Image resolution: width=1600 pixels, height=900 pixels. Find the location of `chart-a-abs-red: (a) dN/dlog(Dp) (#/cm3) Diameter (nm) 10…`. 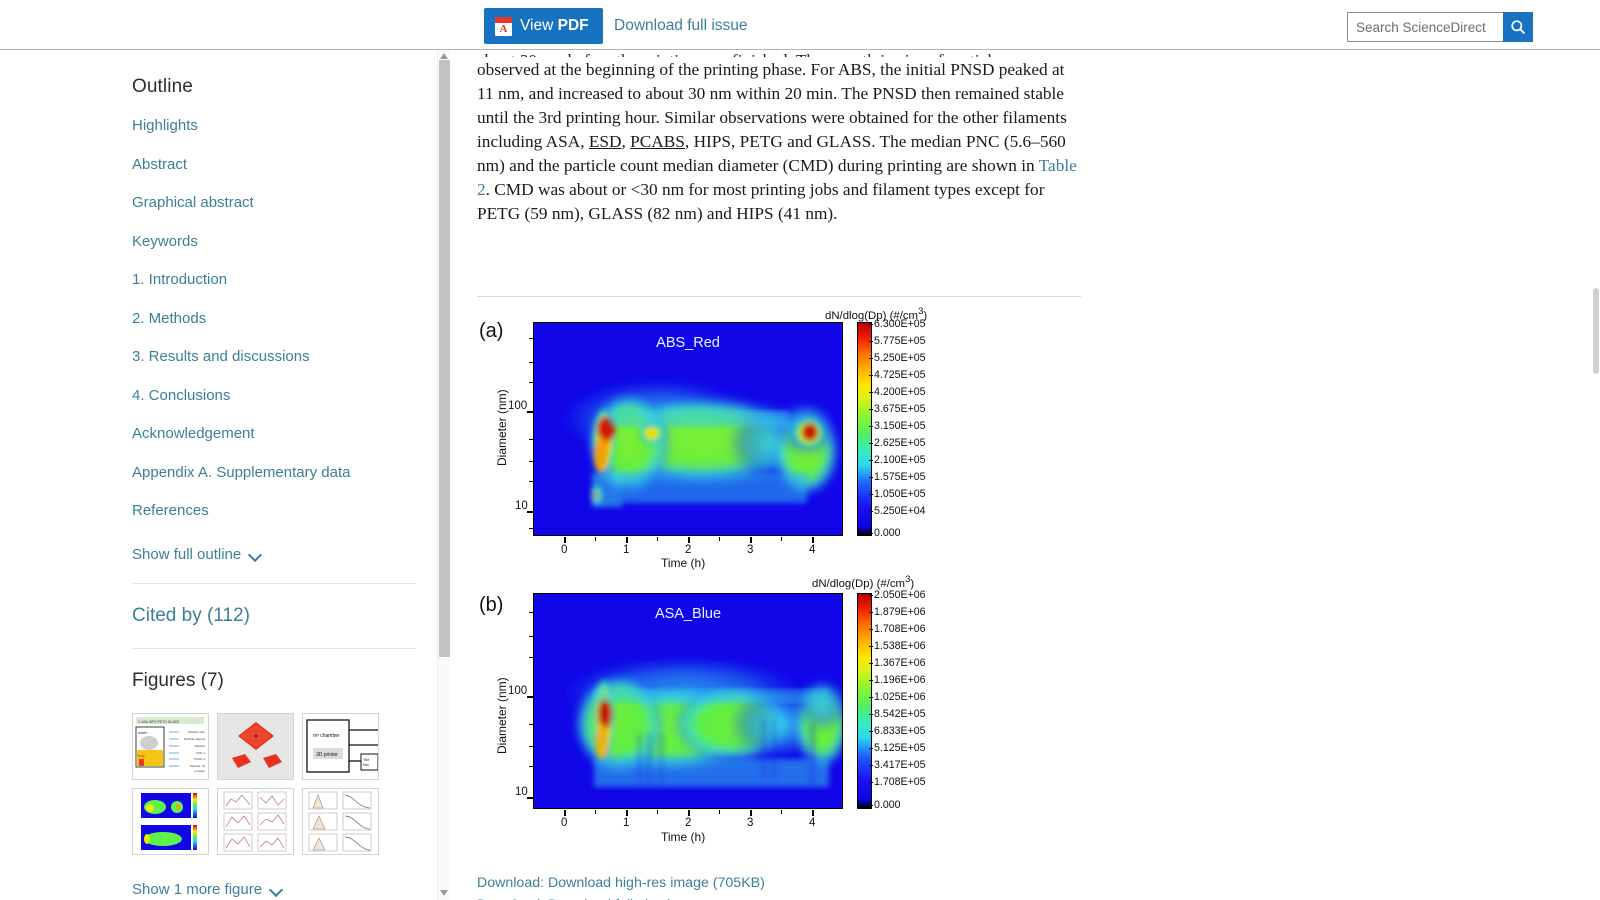

chart-a-abs-red: (a) dN/dlog(Dp) (#/cm3) Diameter (nm) 10… is located at coordinates (779, 438).